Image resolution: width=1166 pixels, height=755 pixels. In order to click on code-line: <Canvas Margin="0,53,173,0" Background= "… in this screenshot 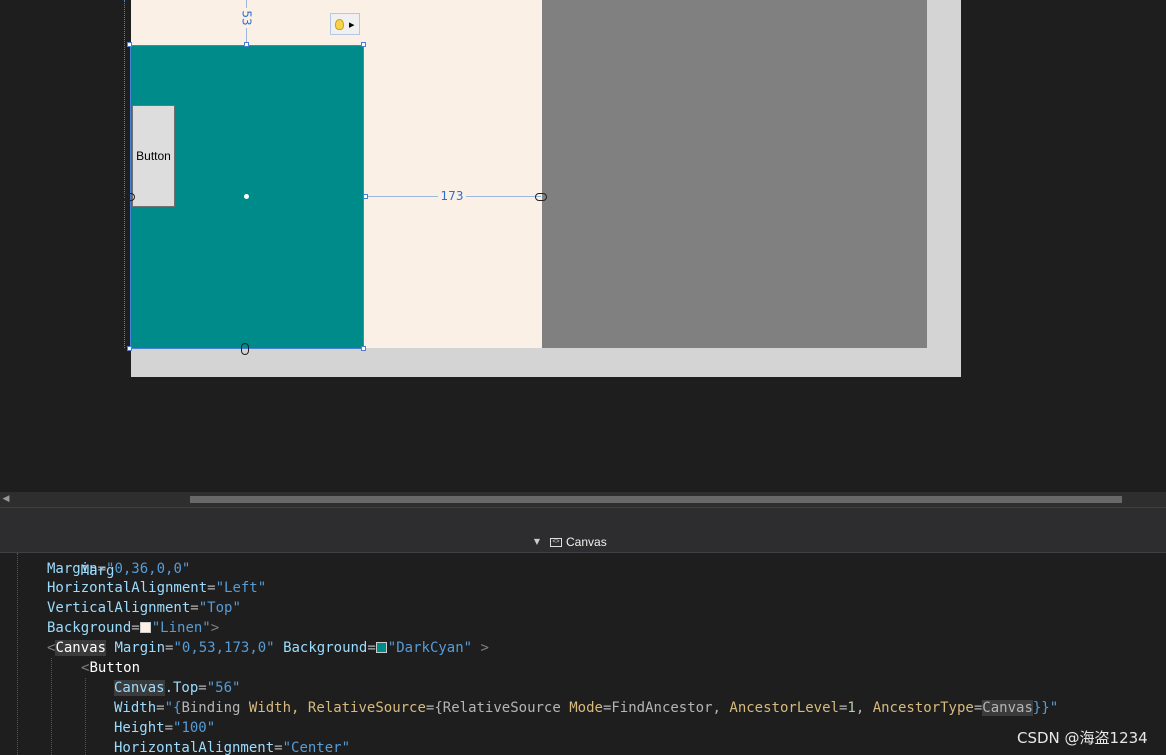, I will do `click(268, 648)`.